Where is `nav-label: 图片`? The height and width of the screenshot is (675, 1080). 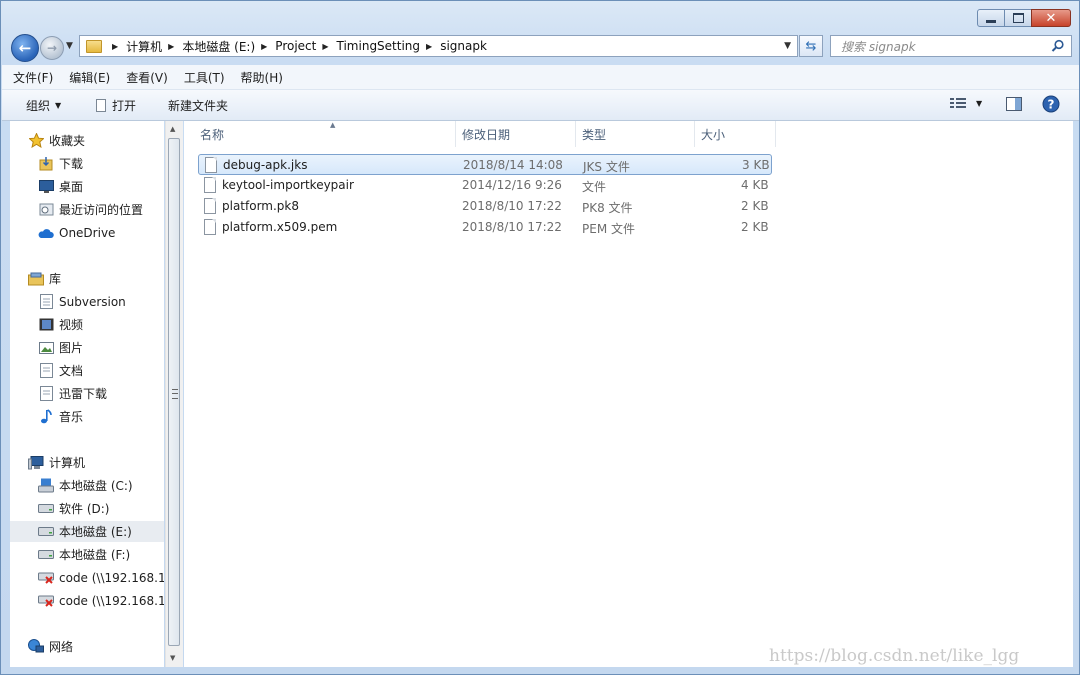
nav-label: 图片 is located at coordinates (71, 348).